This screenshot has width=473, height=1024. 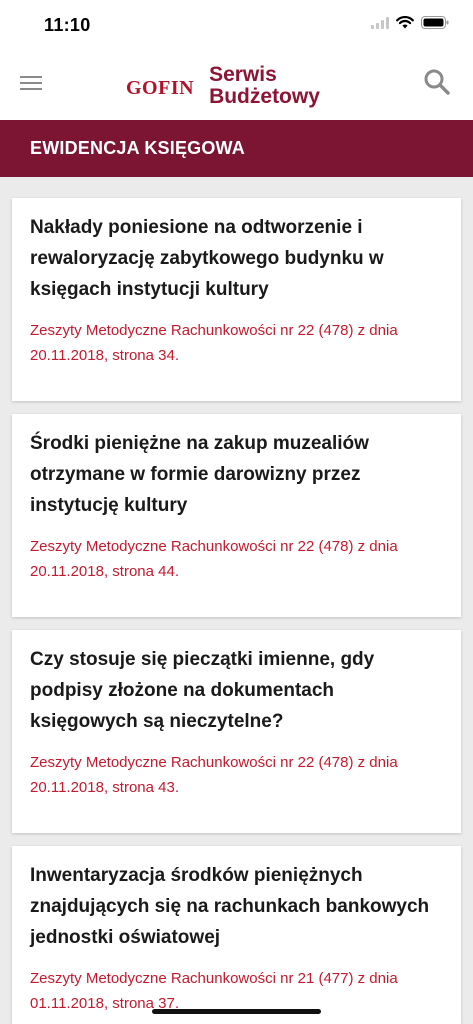 What do you see at coordinates (435, 25) in the screenshot?
I see `battery-icon` at bounding box center [435, 25].